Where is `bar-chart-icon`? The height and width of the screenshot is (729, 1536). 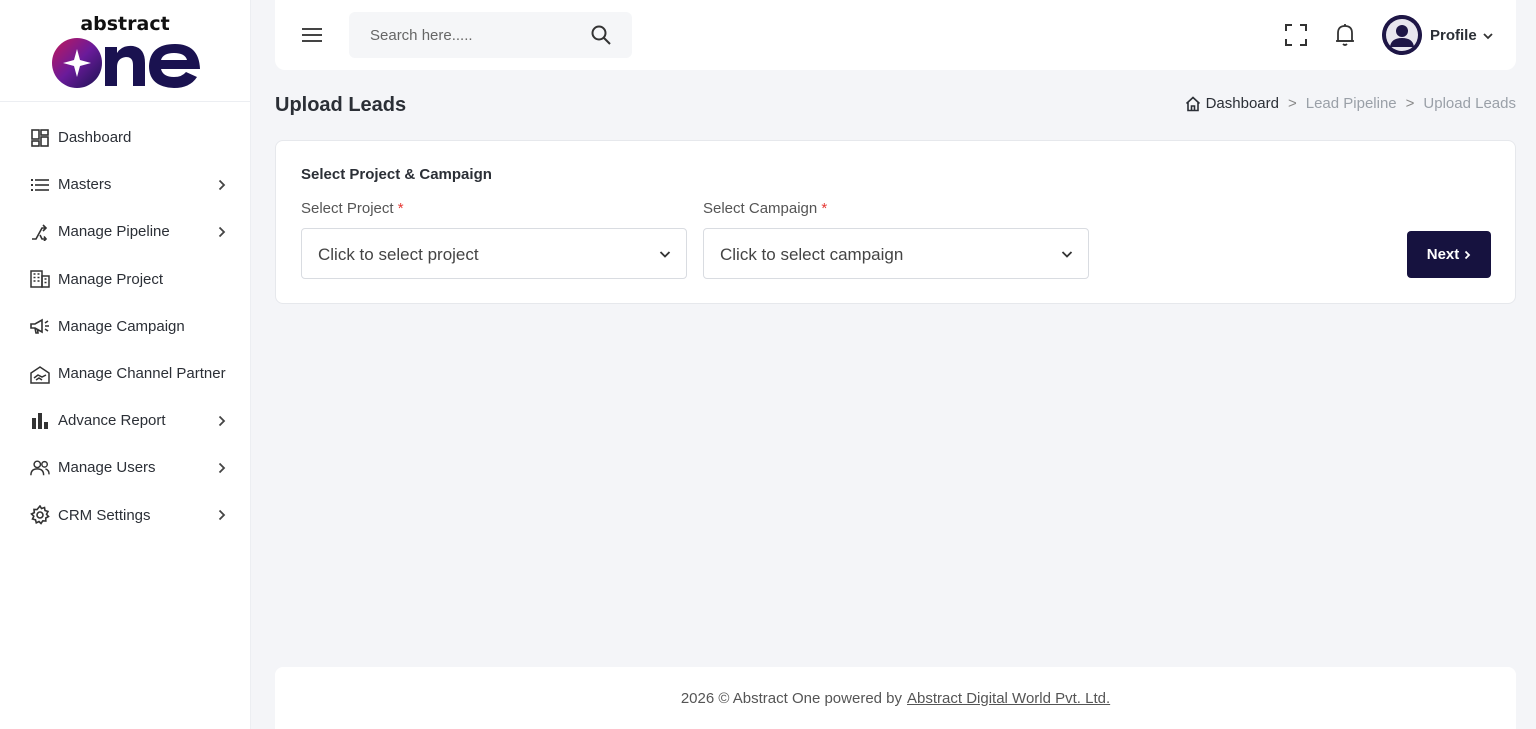 bar-chart-icon is located at coordinates (40, 421).